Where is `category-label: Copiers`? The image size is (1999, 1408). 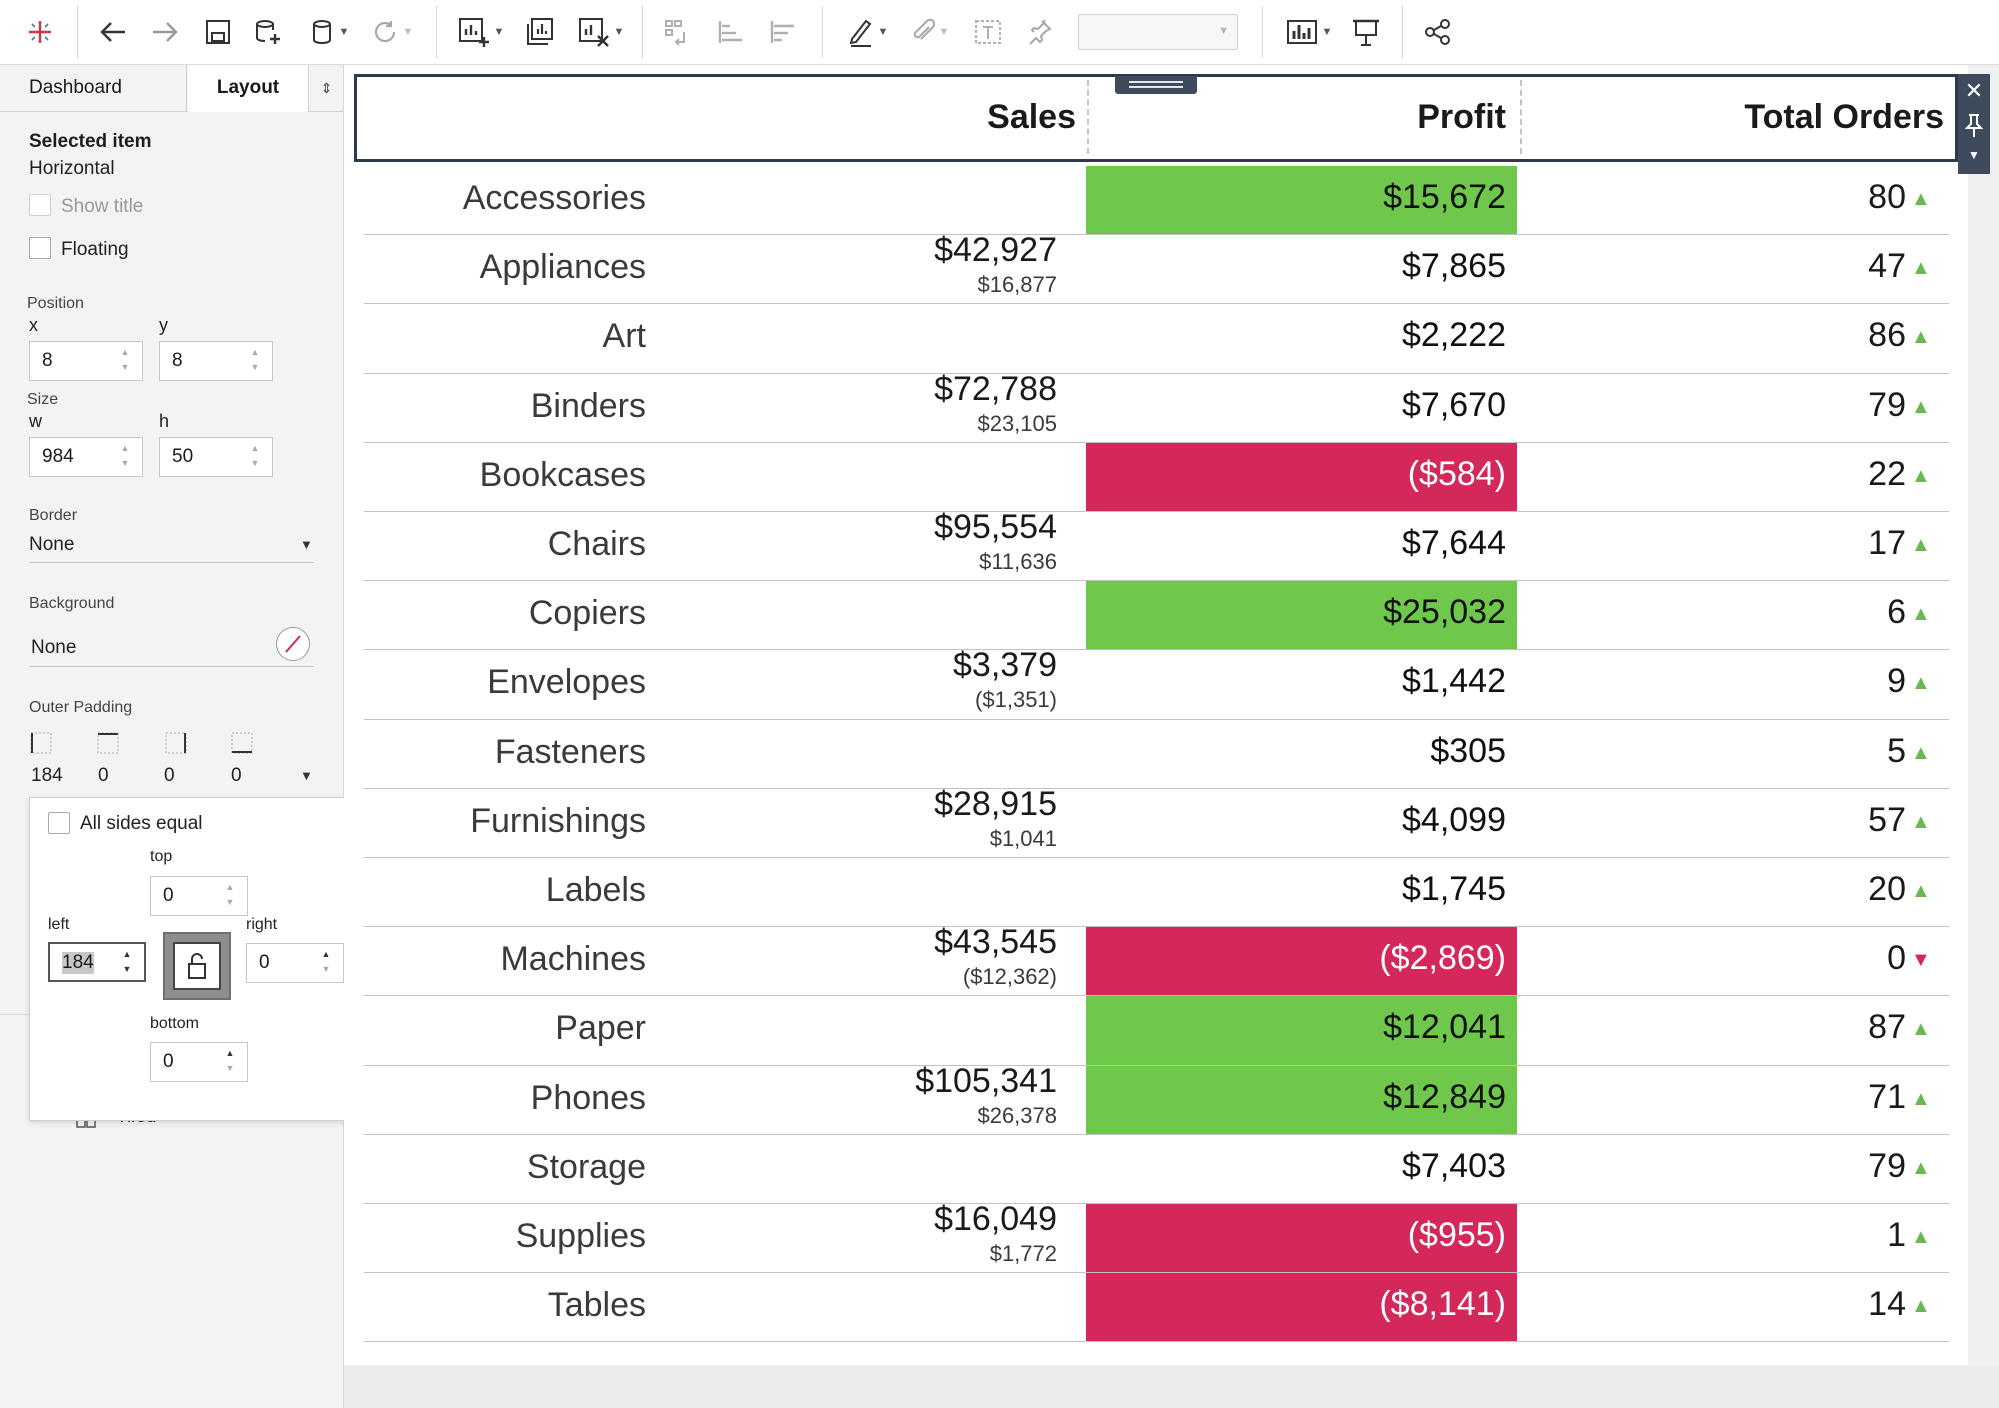
category-label: Copiers is located at coordinates (446, 613).